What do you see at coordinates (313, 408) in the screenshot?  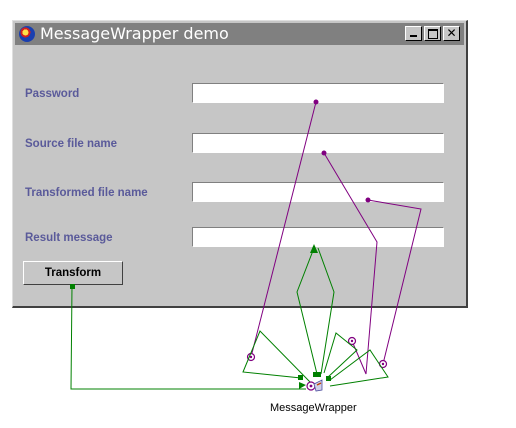 I see `messagewrapper-label: MessageWrapper` at bounding box center [313, 408].